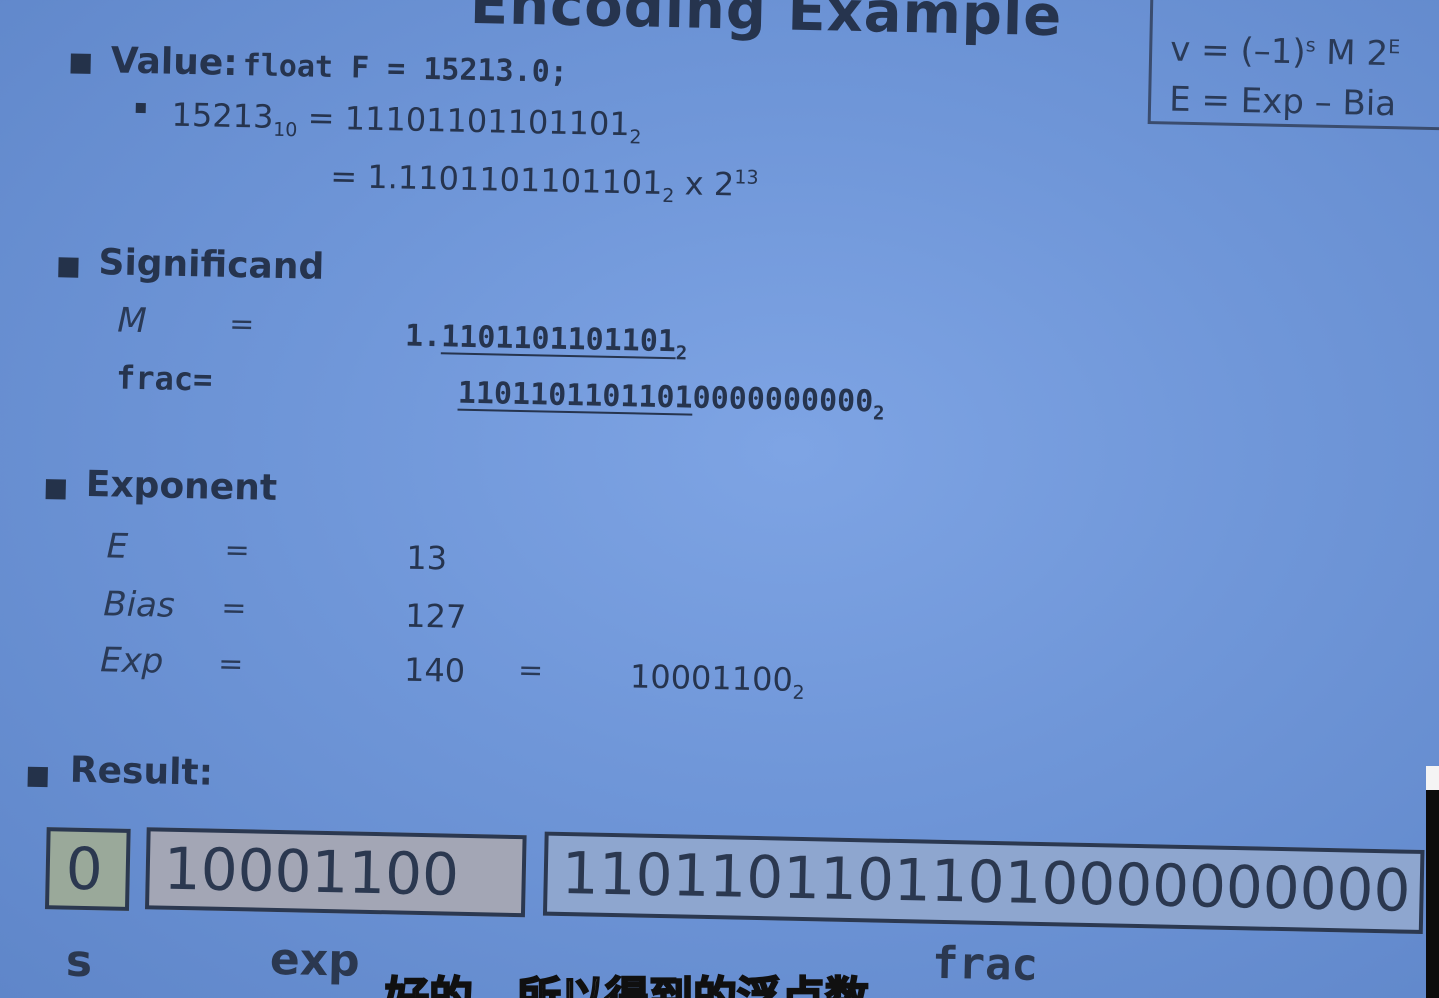 The width and height of the screenshot is (1439, 998). Describe the element at coordinates (141, 771) in the screenshot. I see `result-heading: Result:` at that location.